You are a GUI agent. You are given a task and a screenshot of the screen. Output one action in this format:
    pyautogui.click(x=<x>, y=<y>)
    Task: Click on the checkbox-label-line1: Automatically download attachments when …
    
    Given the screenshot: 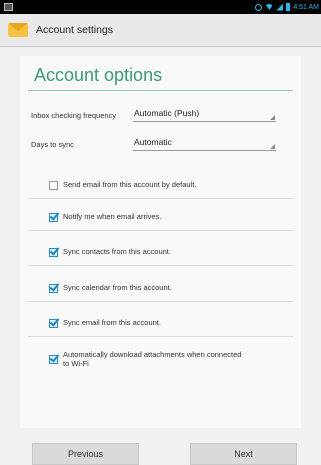 What is the action you would take?
    pyautogui.click(x=152, y=354)
    